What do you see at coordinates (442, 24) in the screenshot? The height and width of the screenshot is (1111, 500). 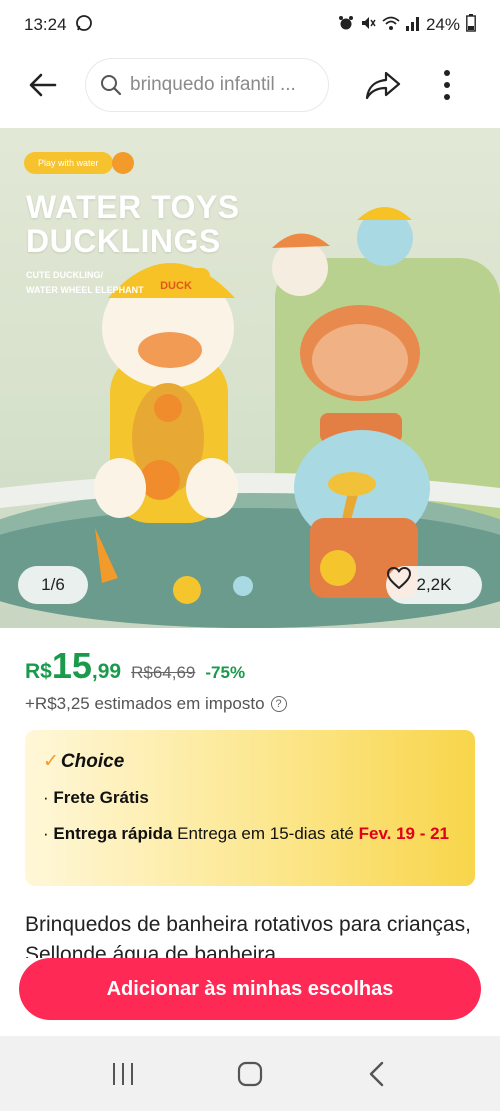 I see `battery-level: 24%` at bounding box center [442, 24].